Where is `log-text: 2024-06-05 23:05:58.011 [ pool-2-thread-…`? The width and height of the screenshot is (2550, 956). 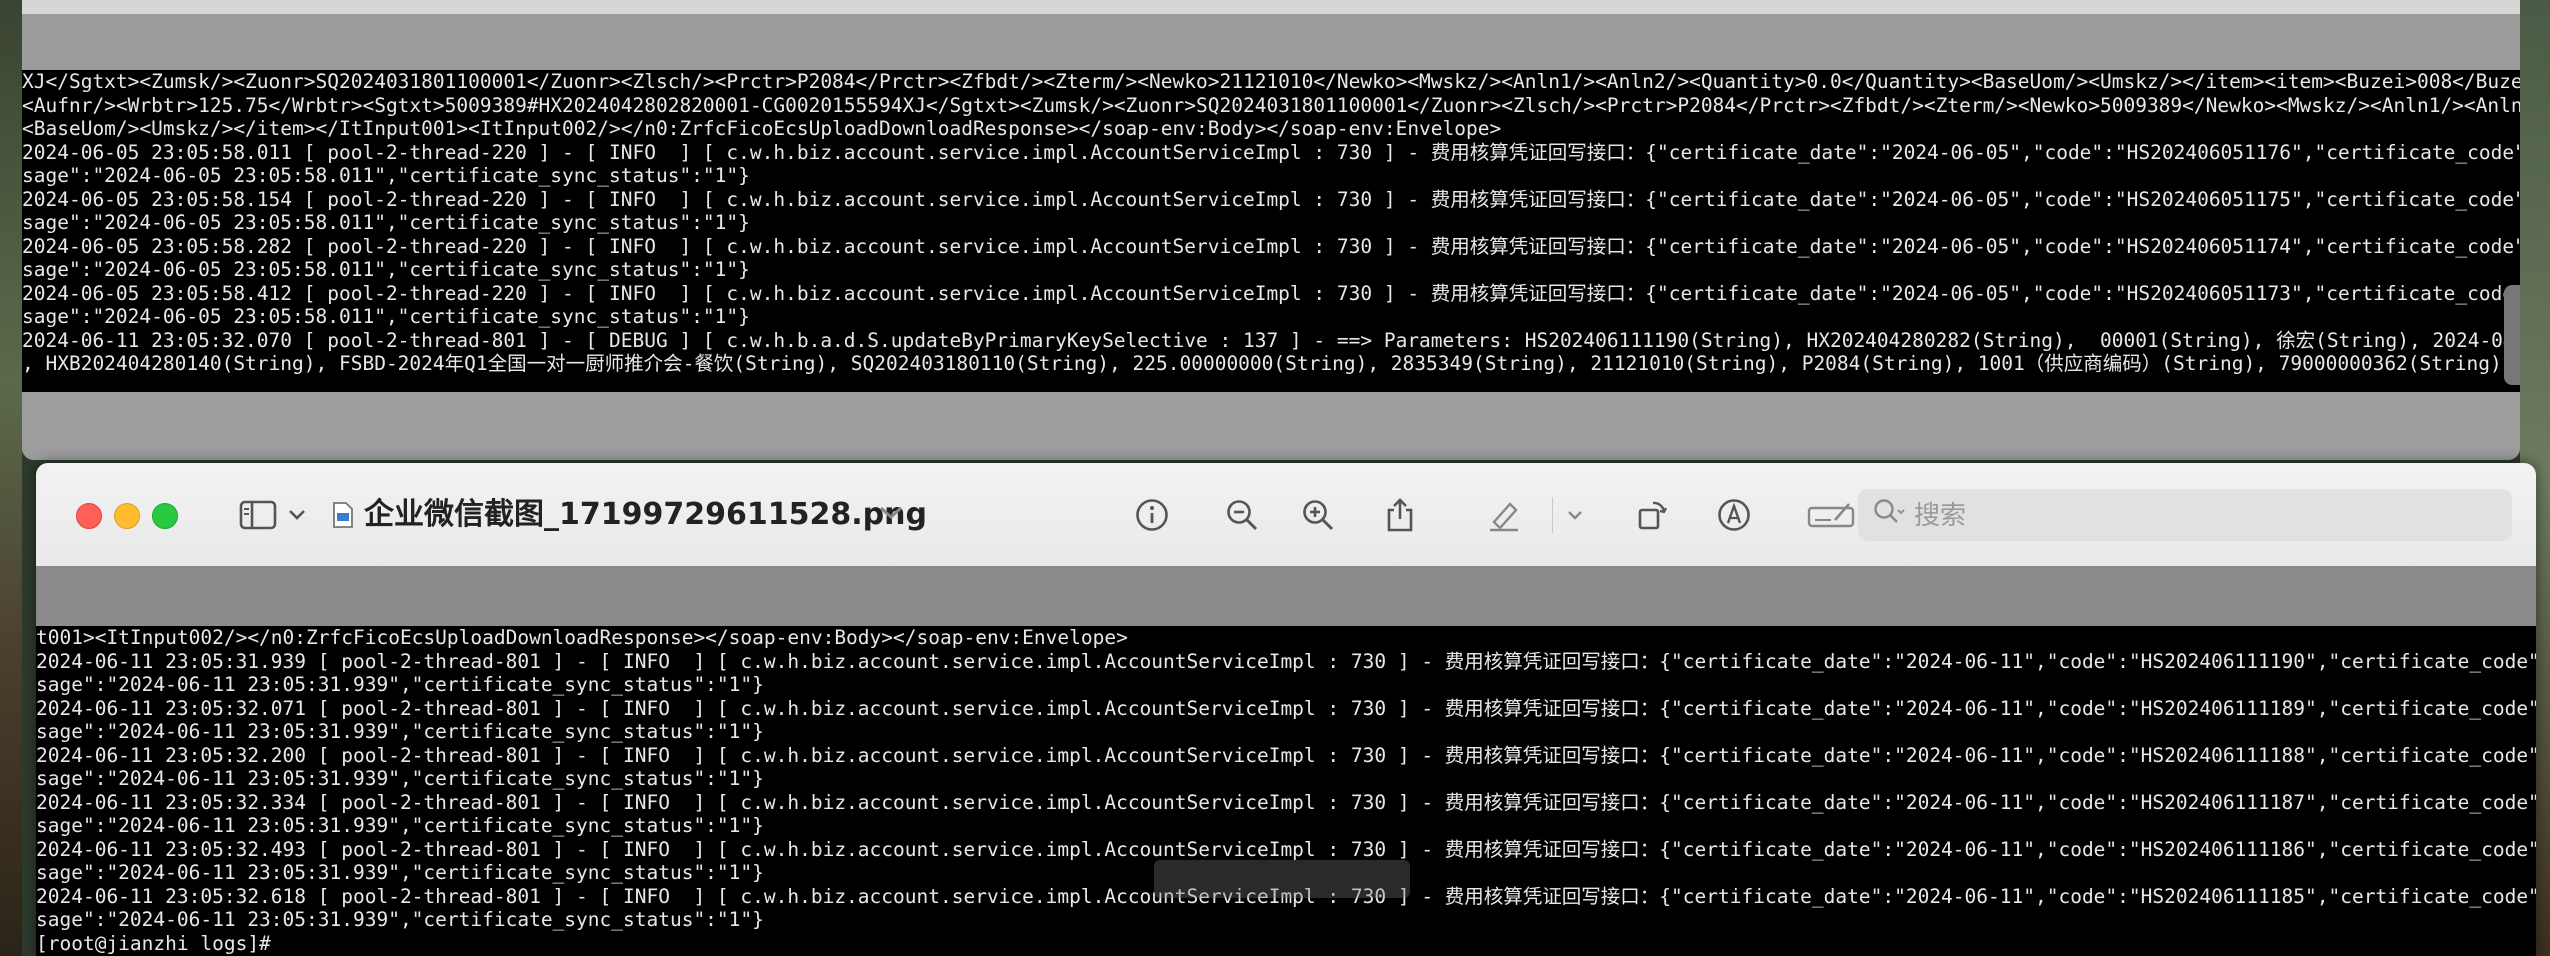
log-text: 2024-06-05 23:05:58.011 [ pool-2-thread-… is located at coordinates (1271, 152).